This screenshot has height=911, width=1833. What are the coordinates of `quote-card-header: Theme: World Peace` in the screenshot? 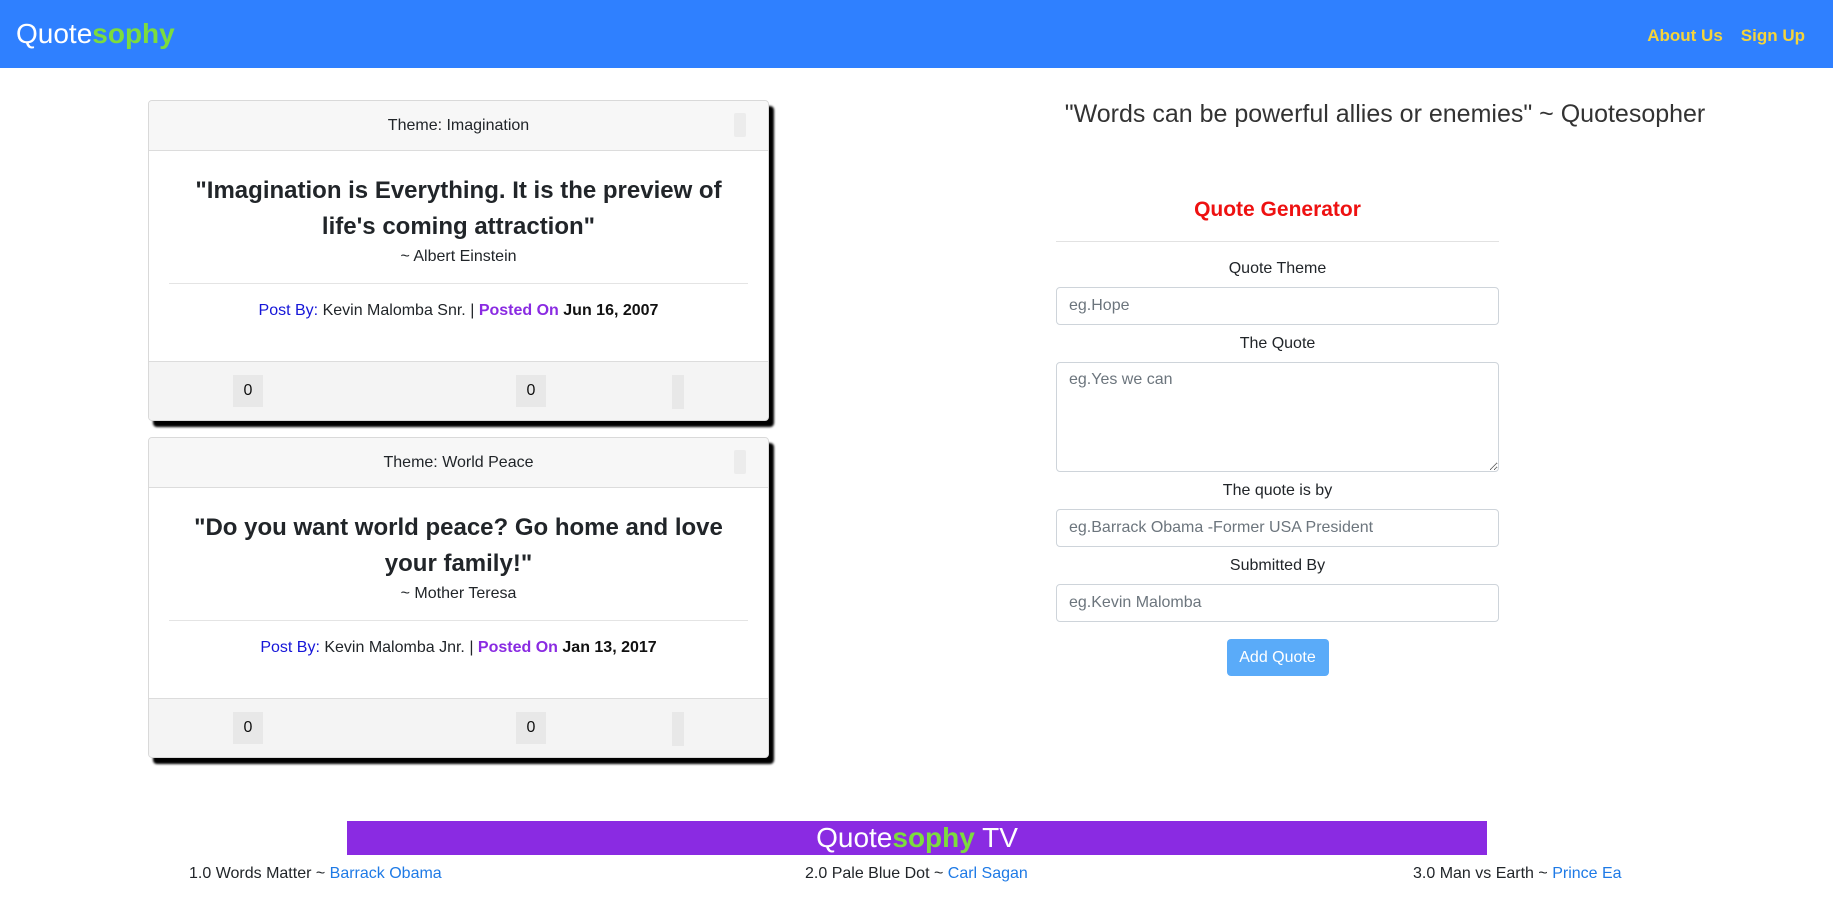 It's located at (458, 463).